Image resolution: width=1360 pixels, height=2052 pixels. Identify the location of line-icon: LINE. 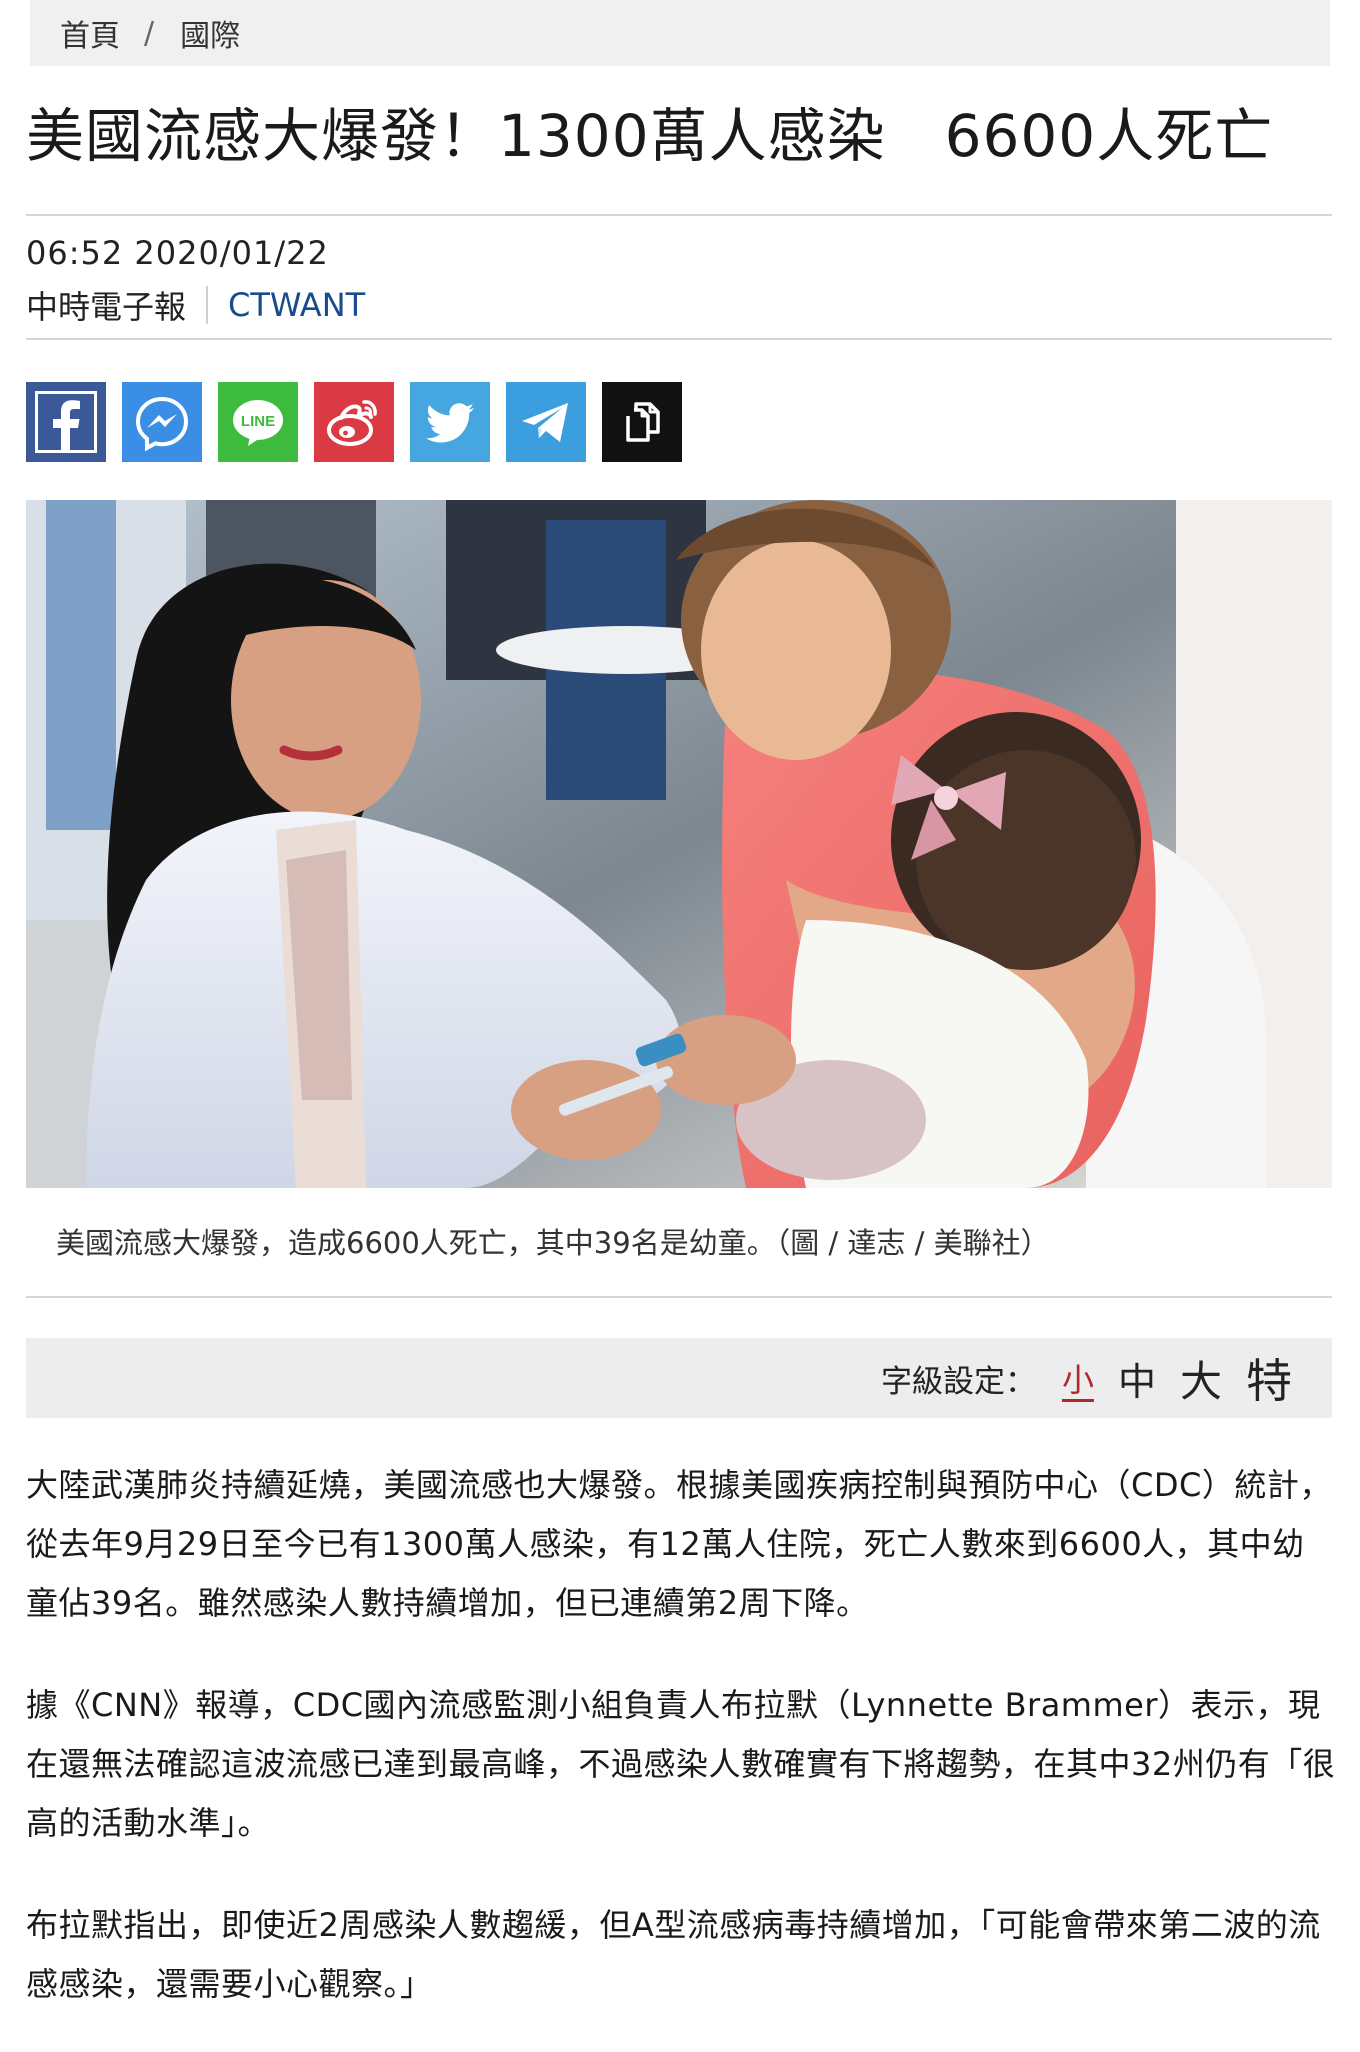
(258, 423).